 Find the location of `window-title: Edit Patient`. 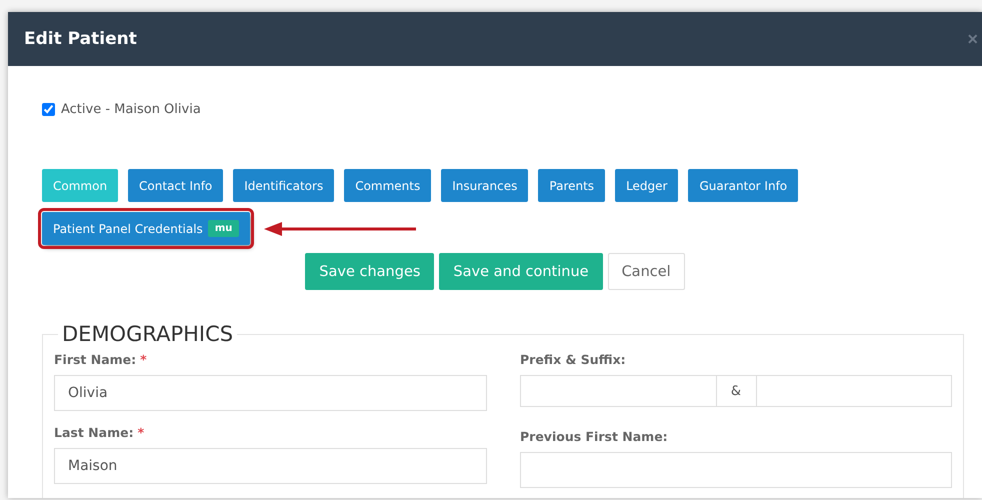

window-title: Edit Patient is located at coordinates (80, 39).